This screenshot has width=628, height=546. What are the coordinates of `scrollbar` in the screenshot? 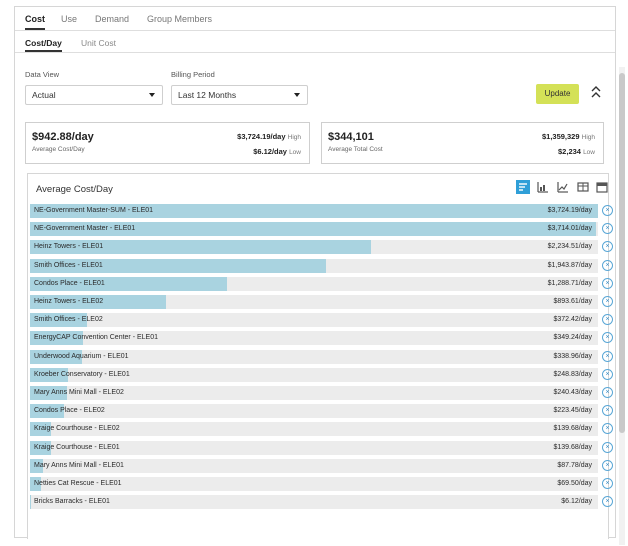 It's located at (622, 306).